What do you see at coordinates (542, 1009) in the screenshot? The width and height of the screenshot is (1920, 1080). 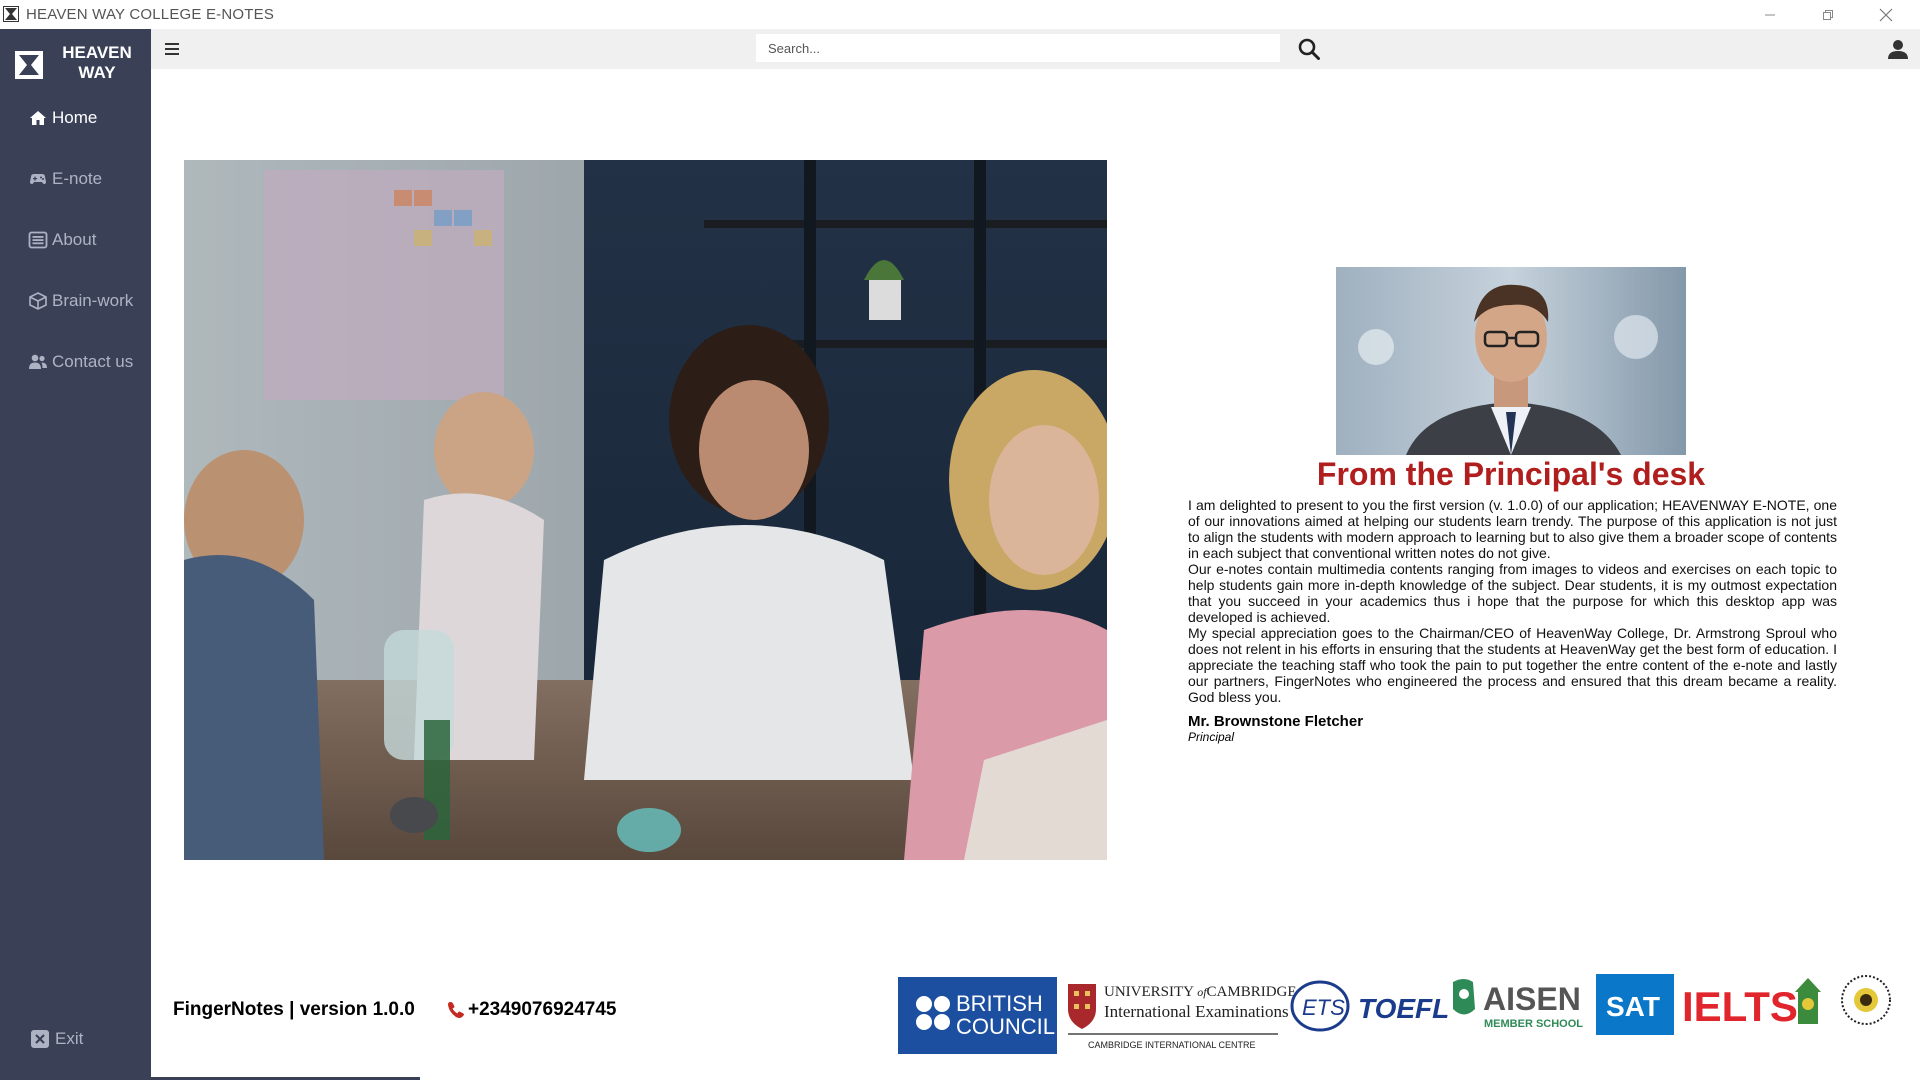 I see `contact-phone: +2349076924745` at bounding box center [542, 1009].